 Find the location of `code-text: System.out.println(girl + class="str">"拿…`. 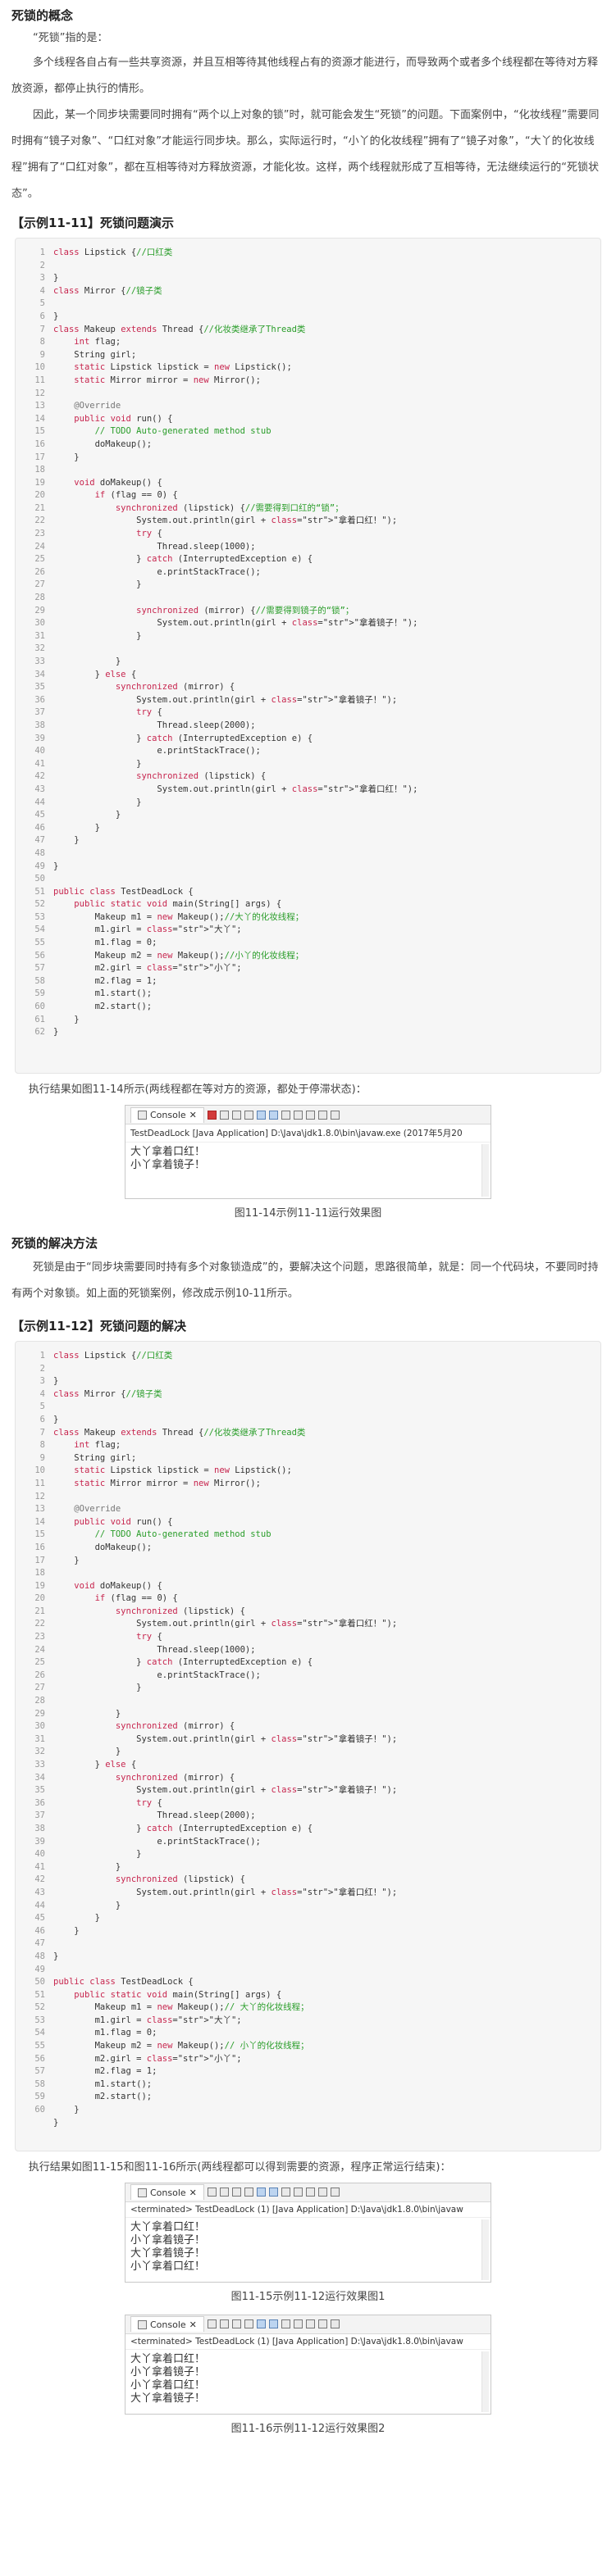

code-text: System.out.println(girl + class="str">"拿… is located at coordinates (225, 1892).